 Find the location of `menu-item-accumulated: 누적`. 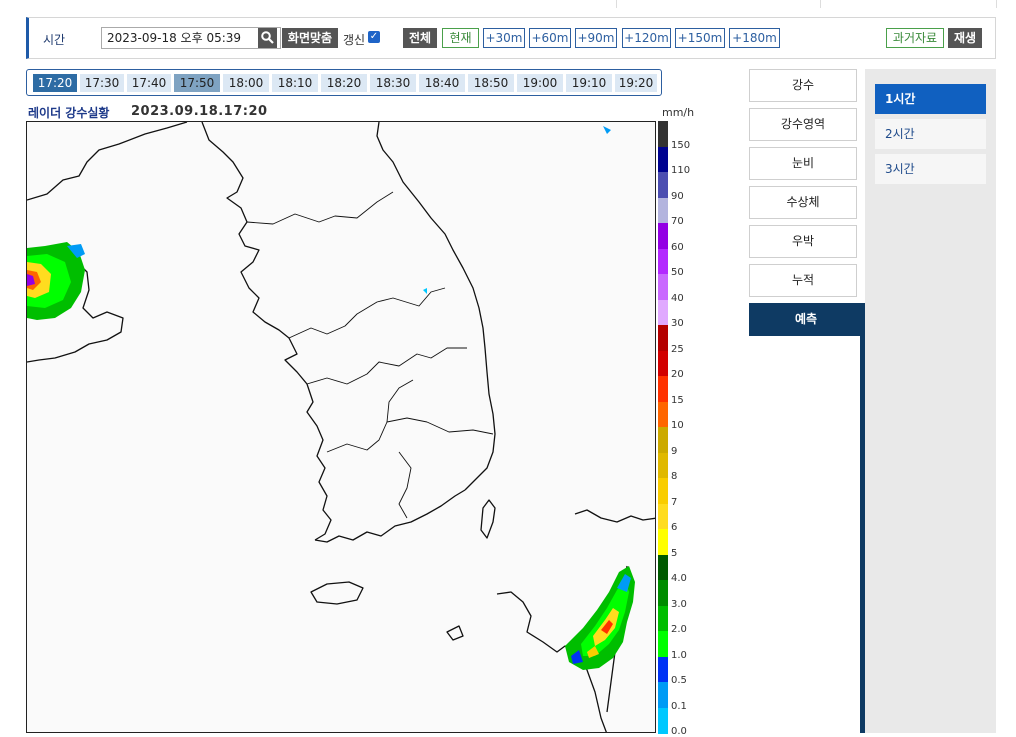

menu-item-accumulated: 누적 is located at coordinates (803, 280).